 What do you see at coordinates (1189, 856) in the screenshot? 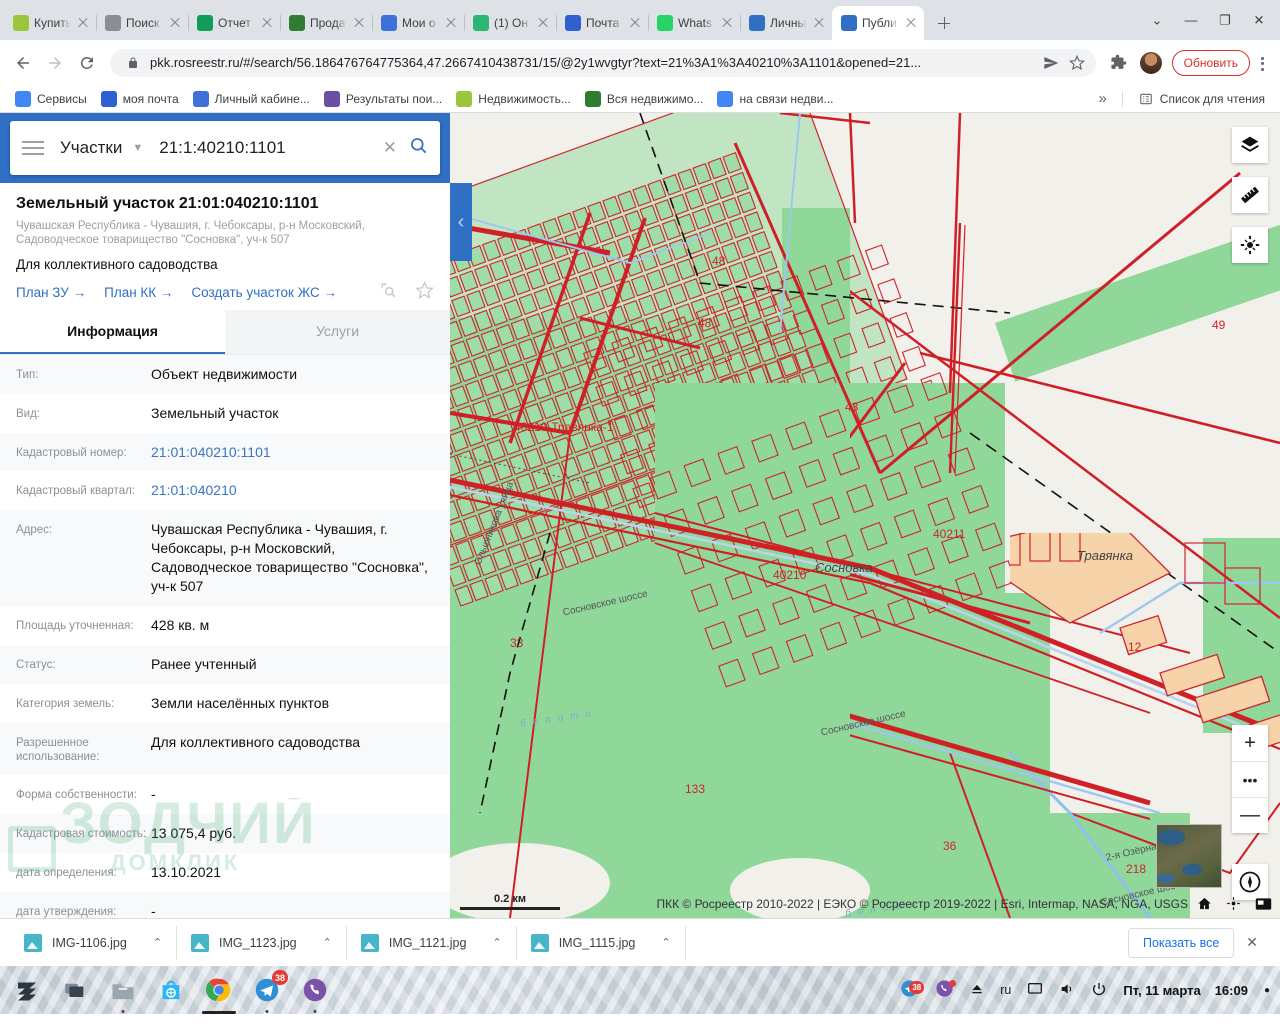
I see `map-minimap` at bounding box center [1189, 856].